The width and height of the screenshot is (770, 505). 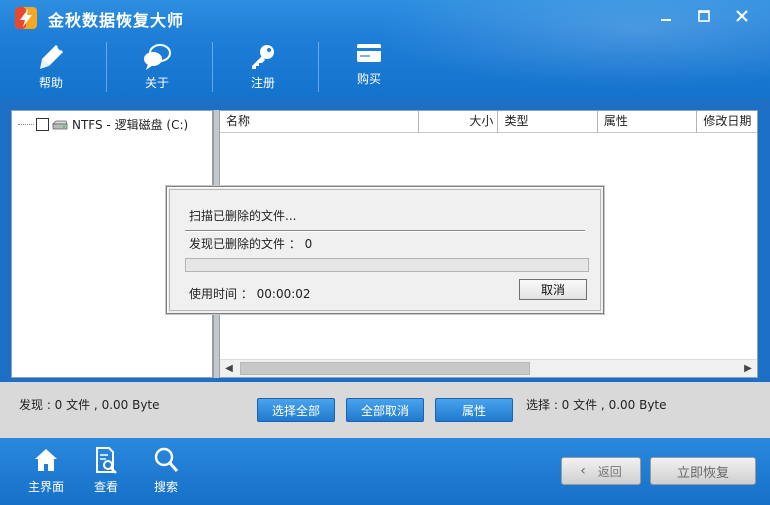 I want to click on minimize-button, so click(x=666, y=16).